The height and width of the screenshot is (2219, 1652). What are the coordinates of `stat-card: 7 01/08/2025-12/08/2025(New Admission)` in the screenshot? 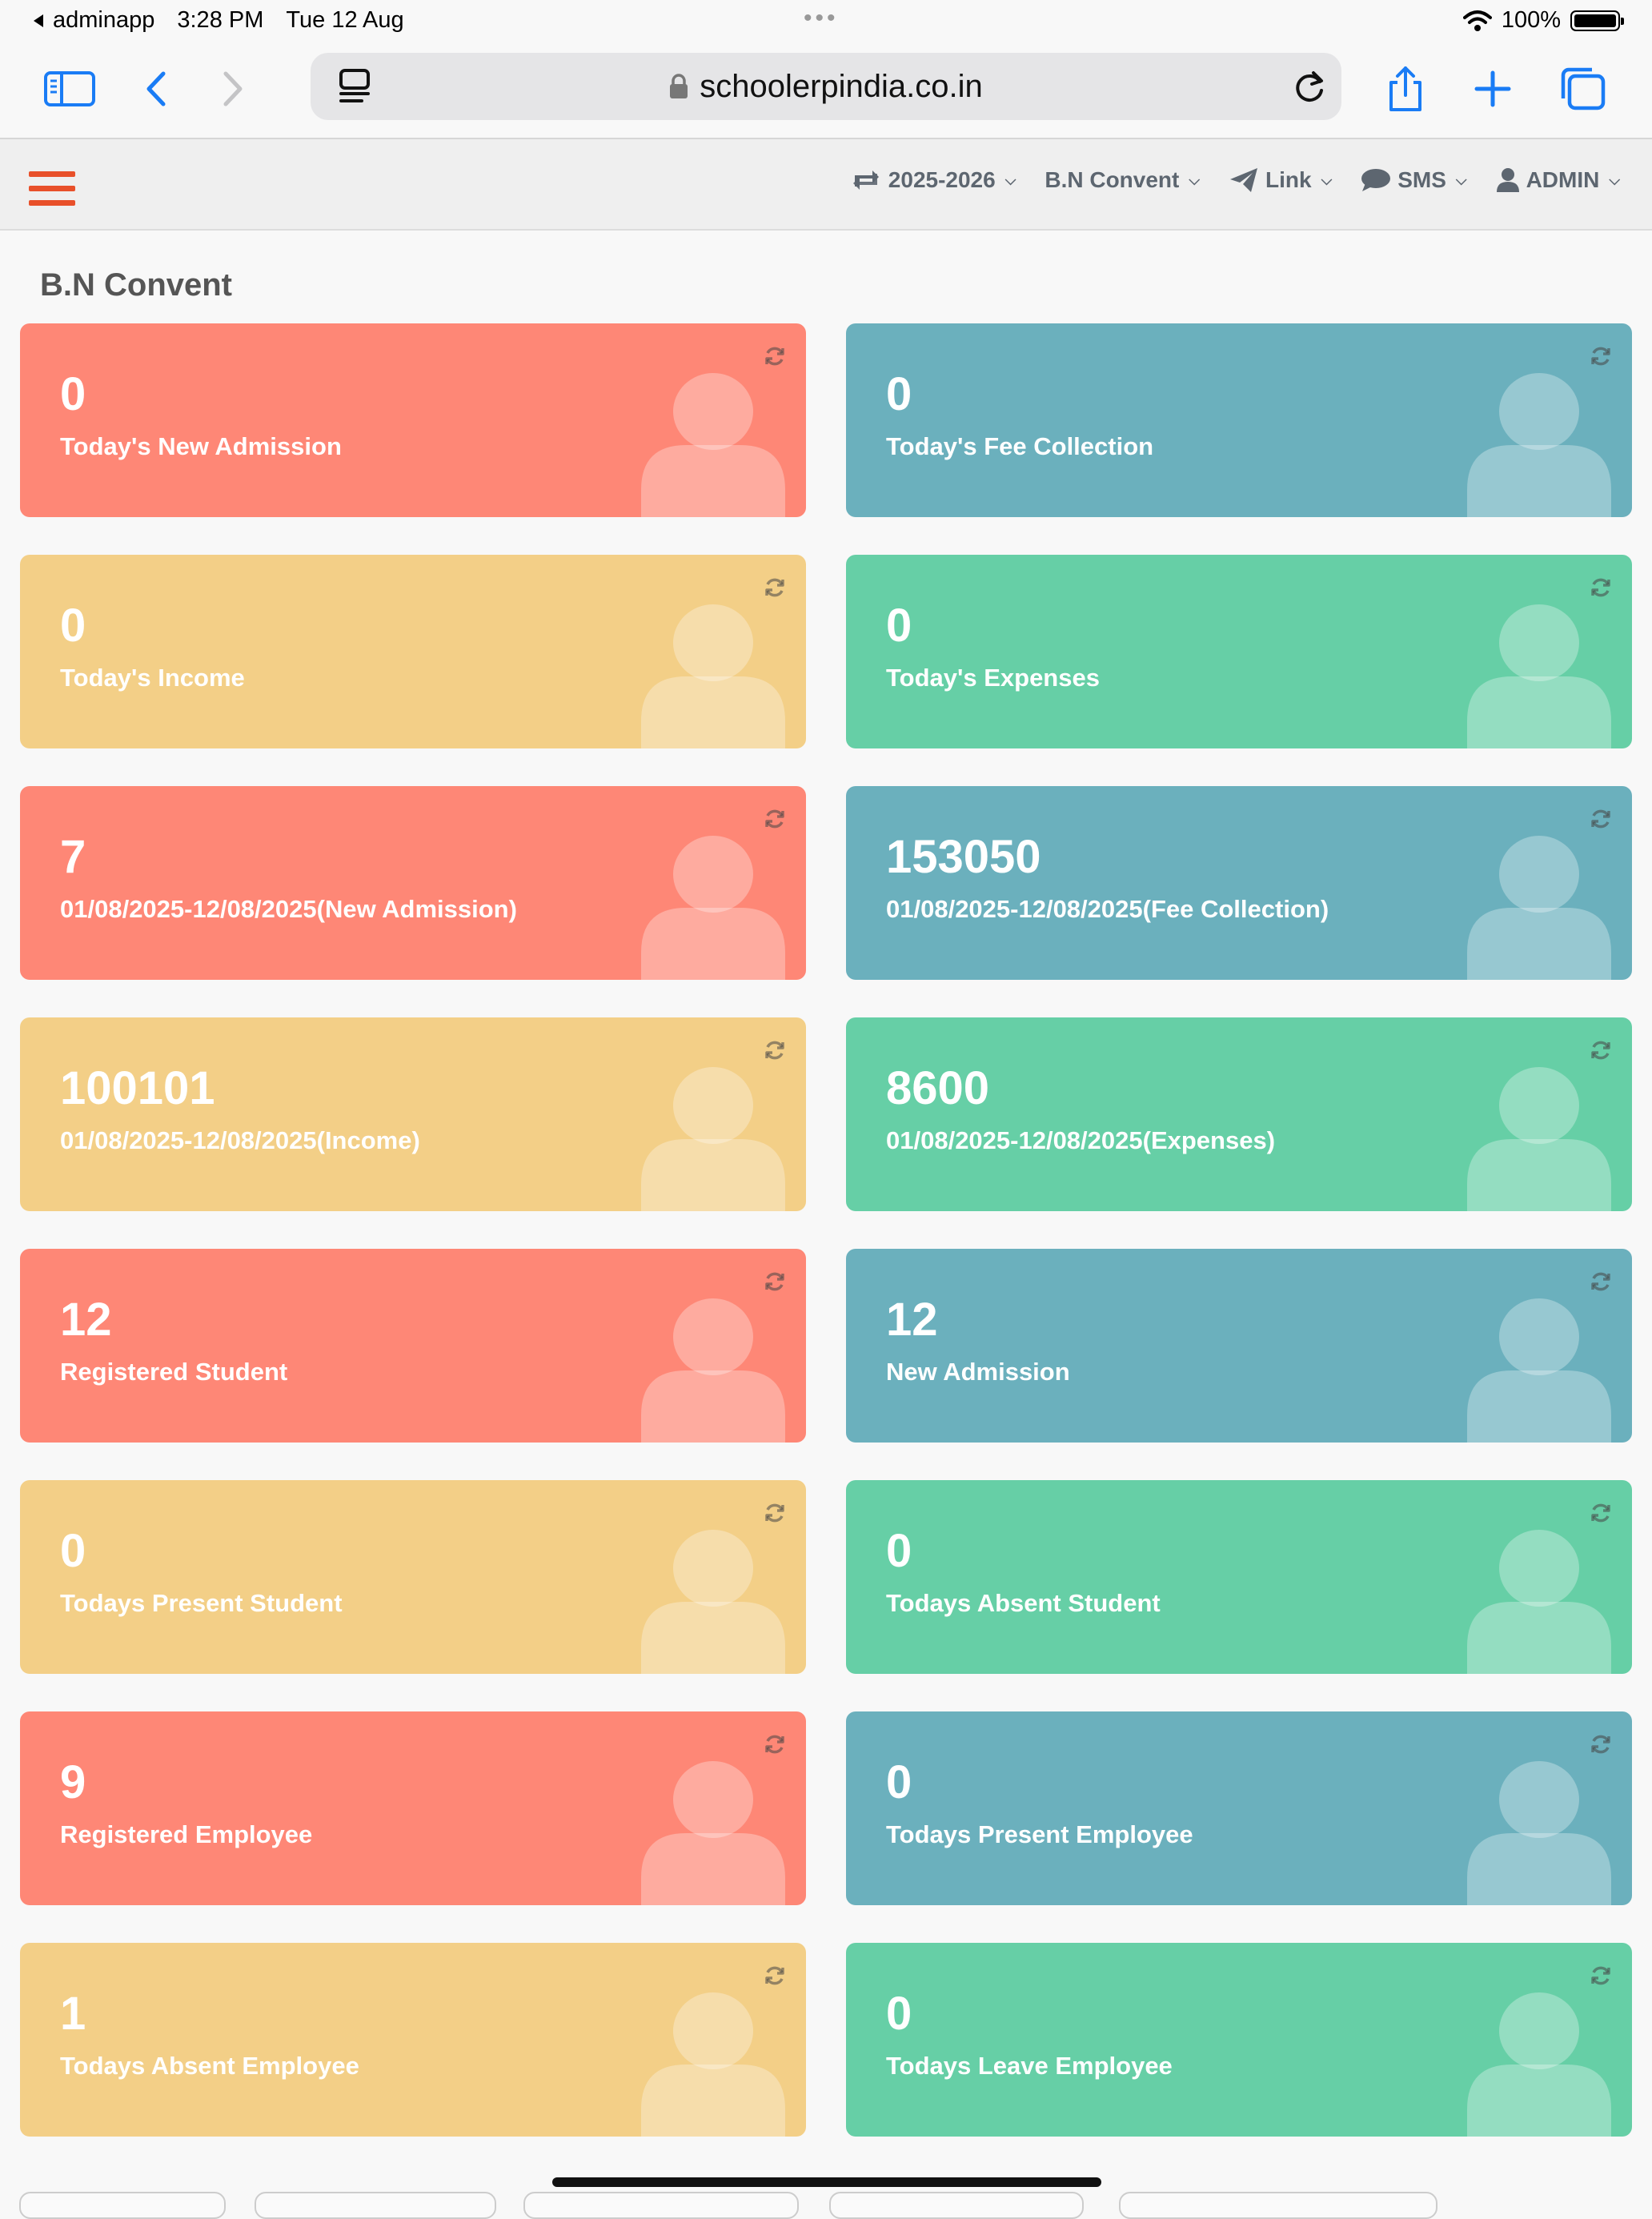 It's located at (413, 883).